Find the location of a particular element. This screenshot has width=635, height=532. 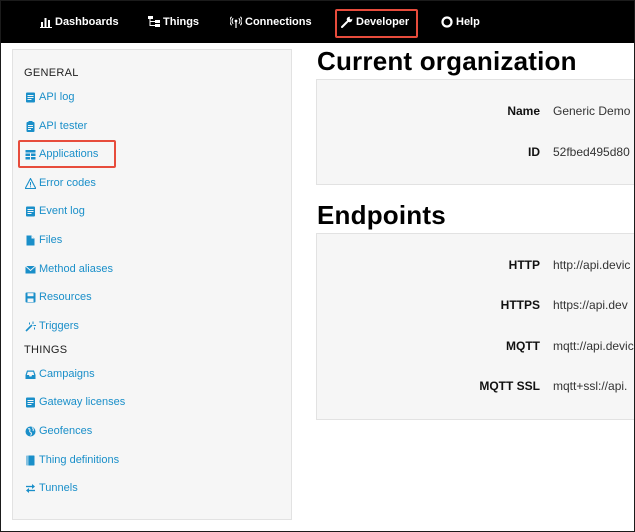

organization-panel: Name Generic Demo ID 52fbed495d80 is located at coordinates (475, 132).